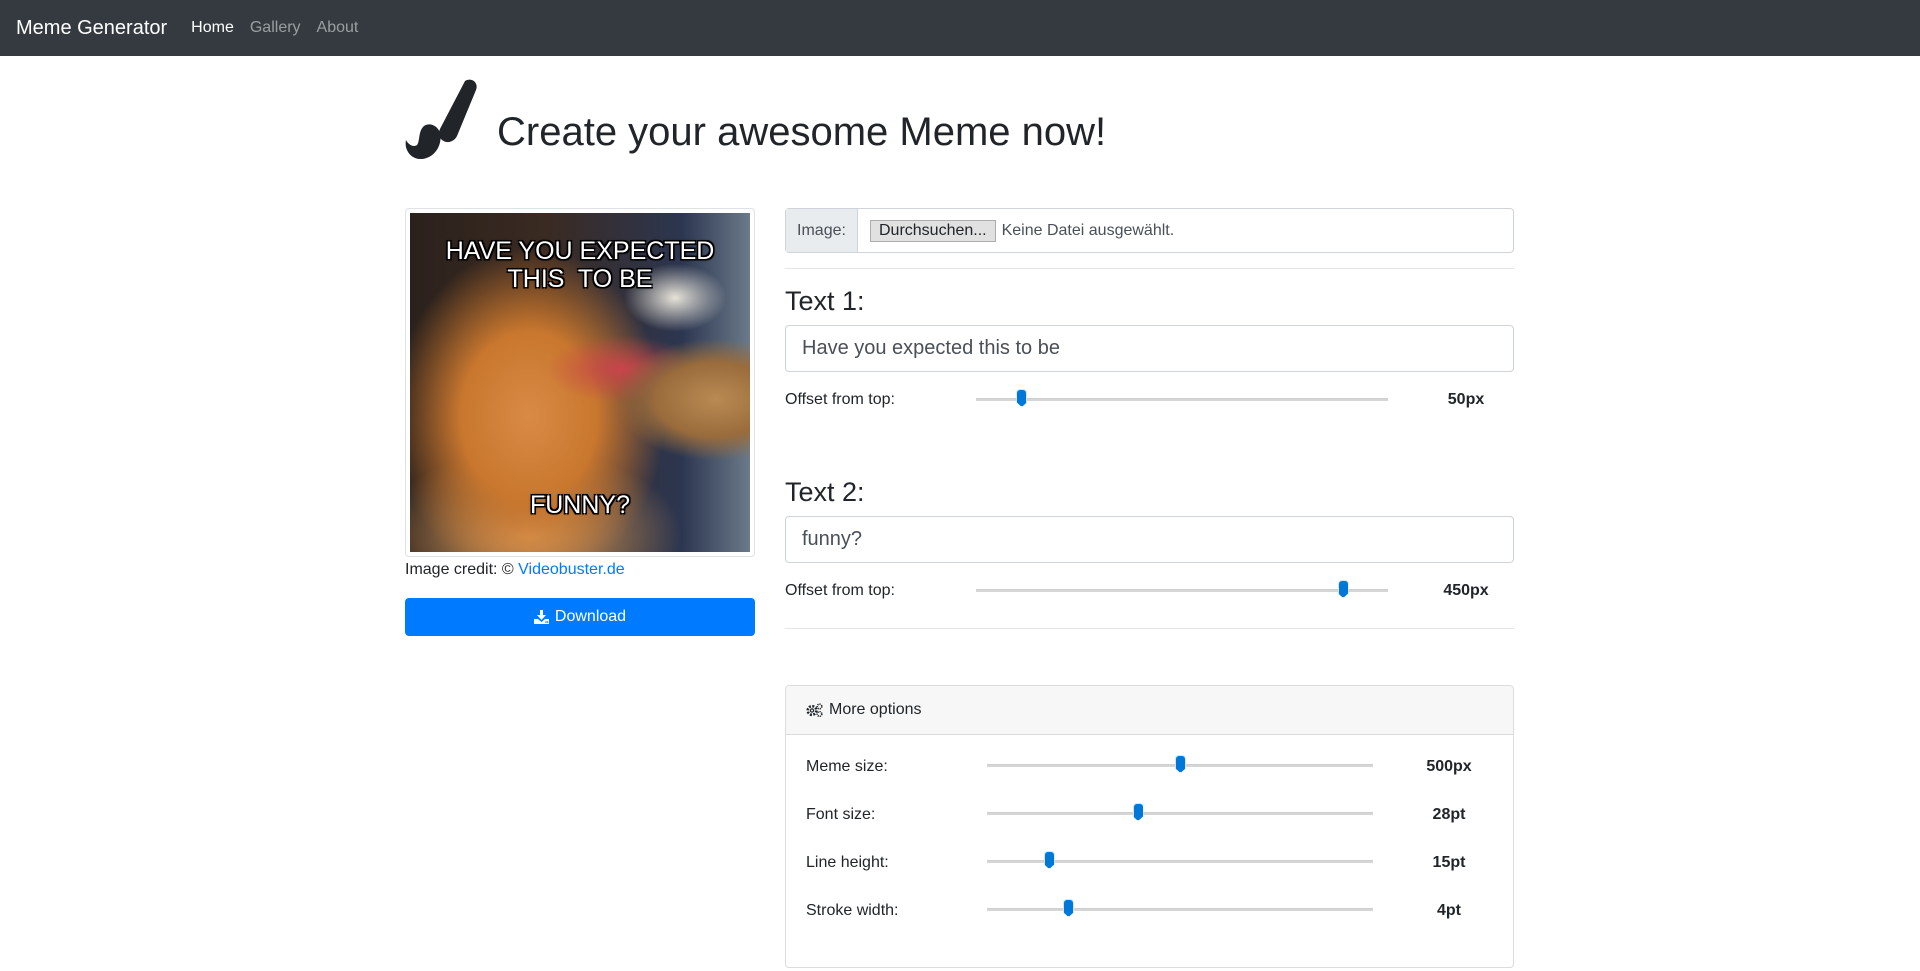 The width and height of the screenshot is (1920, 971). Describe the element at coordinates (852, 910) in the screenshot. I see `stroke-width-label: Stroke width:` at that location.